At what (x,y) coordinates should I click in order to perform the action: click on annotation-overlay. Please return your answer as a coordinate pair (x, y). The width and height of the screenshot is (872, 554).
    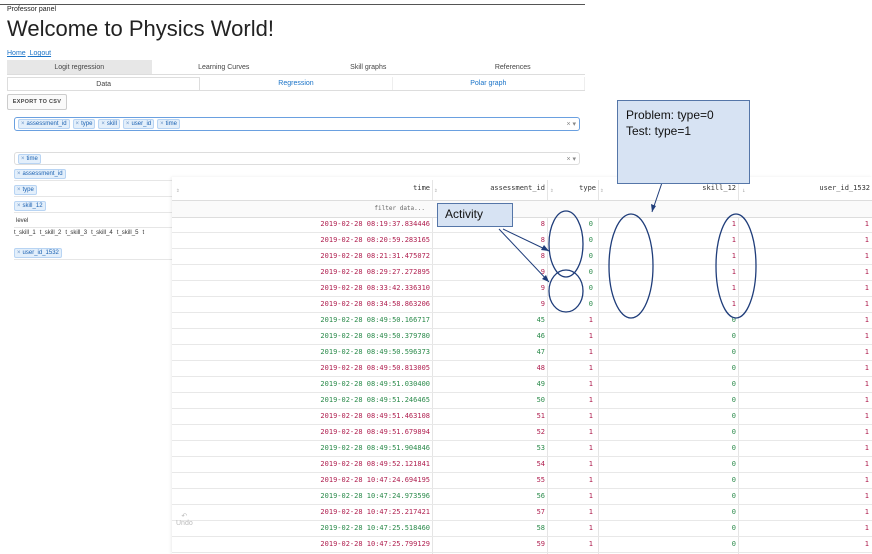
    Looking at the image, I should click on (627, 243).